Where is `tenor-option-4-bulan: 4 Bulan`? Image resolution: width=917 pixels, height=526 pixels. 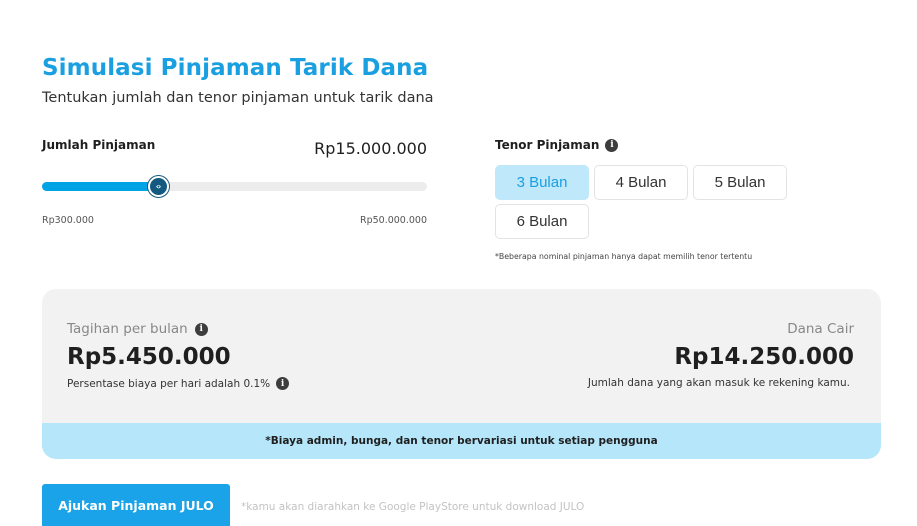 tenor-option-4-bulan: 4 Bulan is located at coordinates (641, 182).